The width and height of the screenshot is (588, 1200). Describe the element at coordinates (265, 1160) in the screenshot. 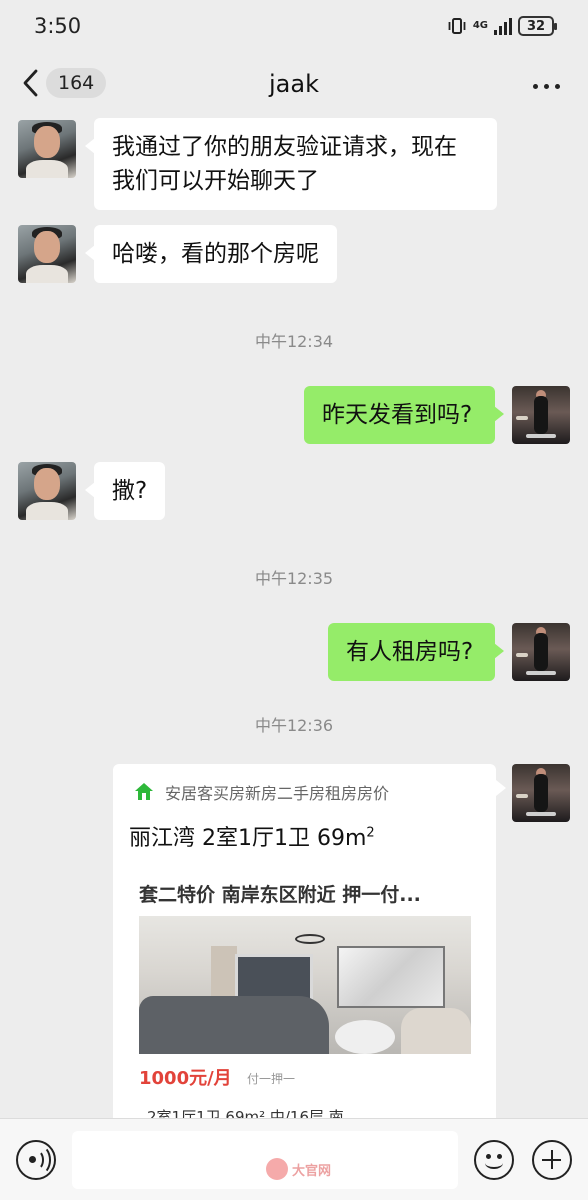

I see `message-input` at that location.